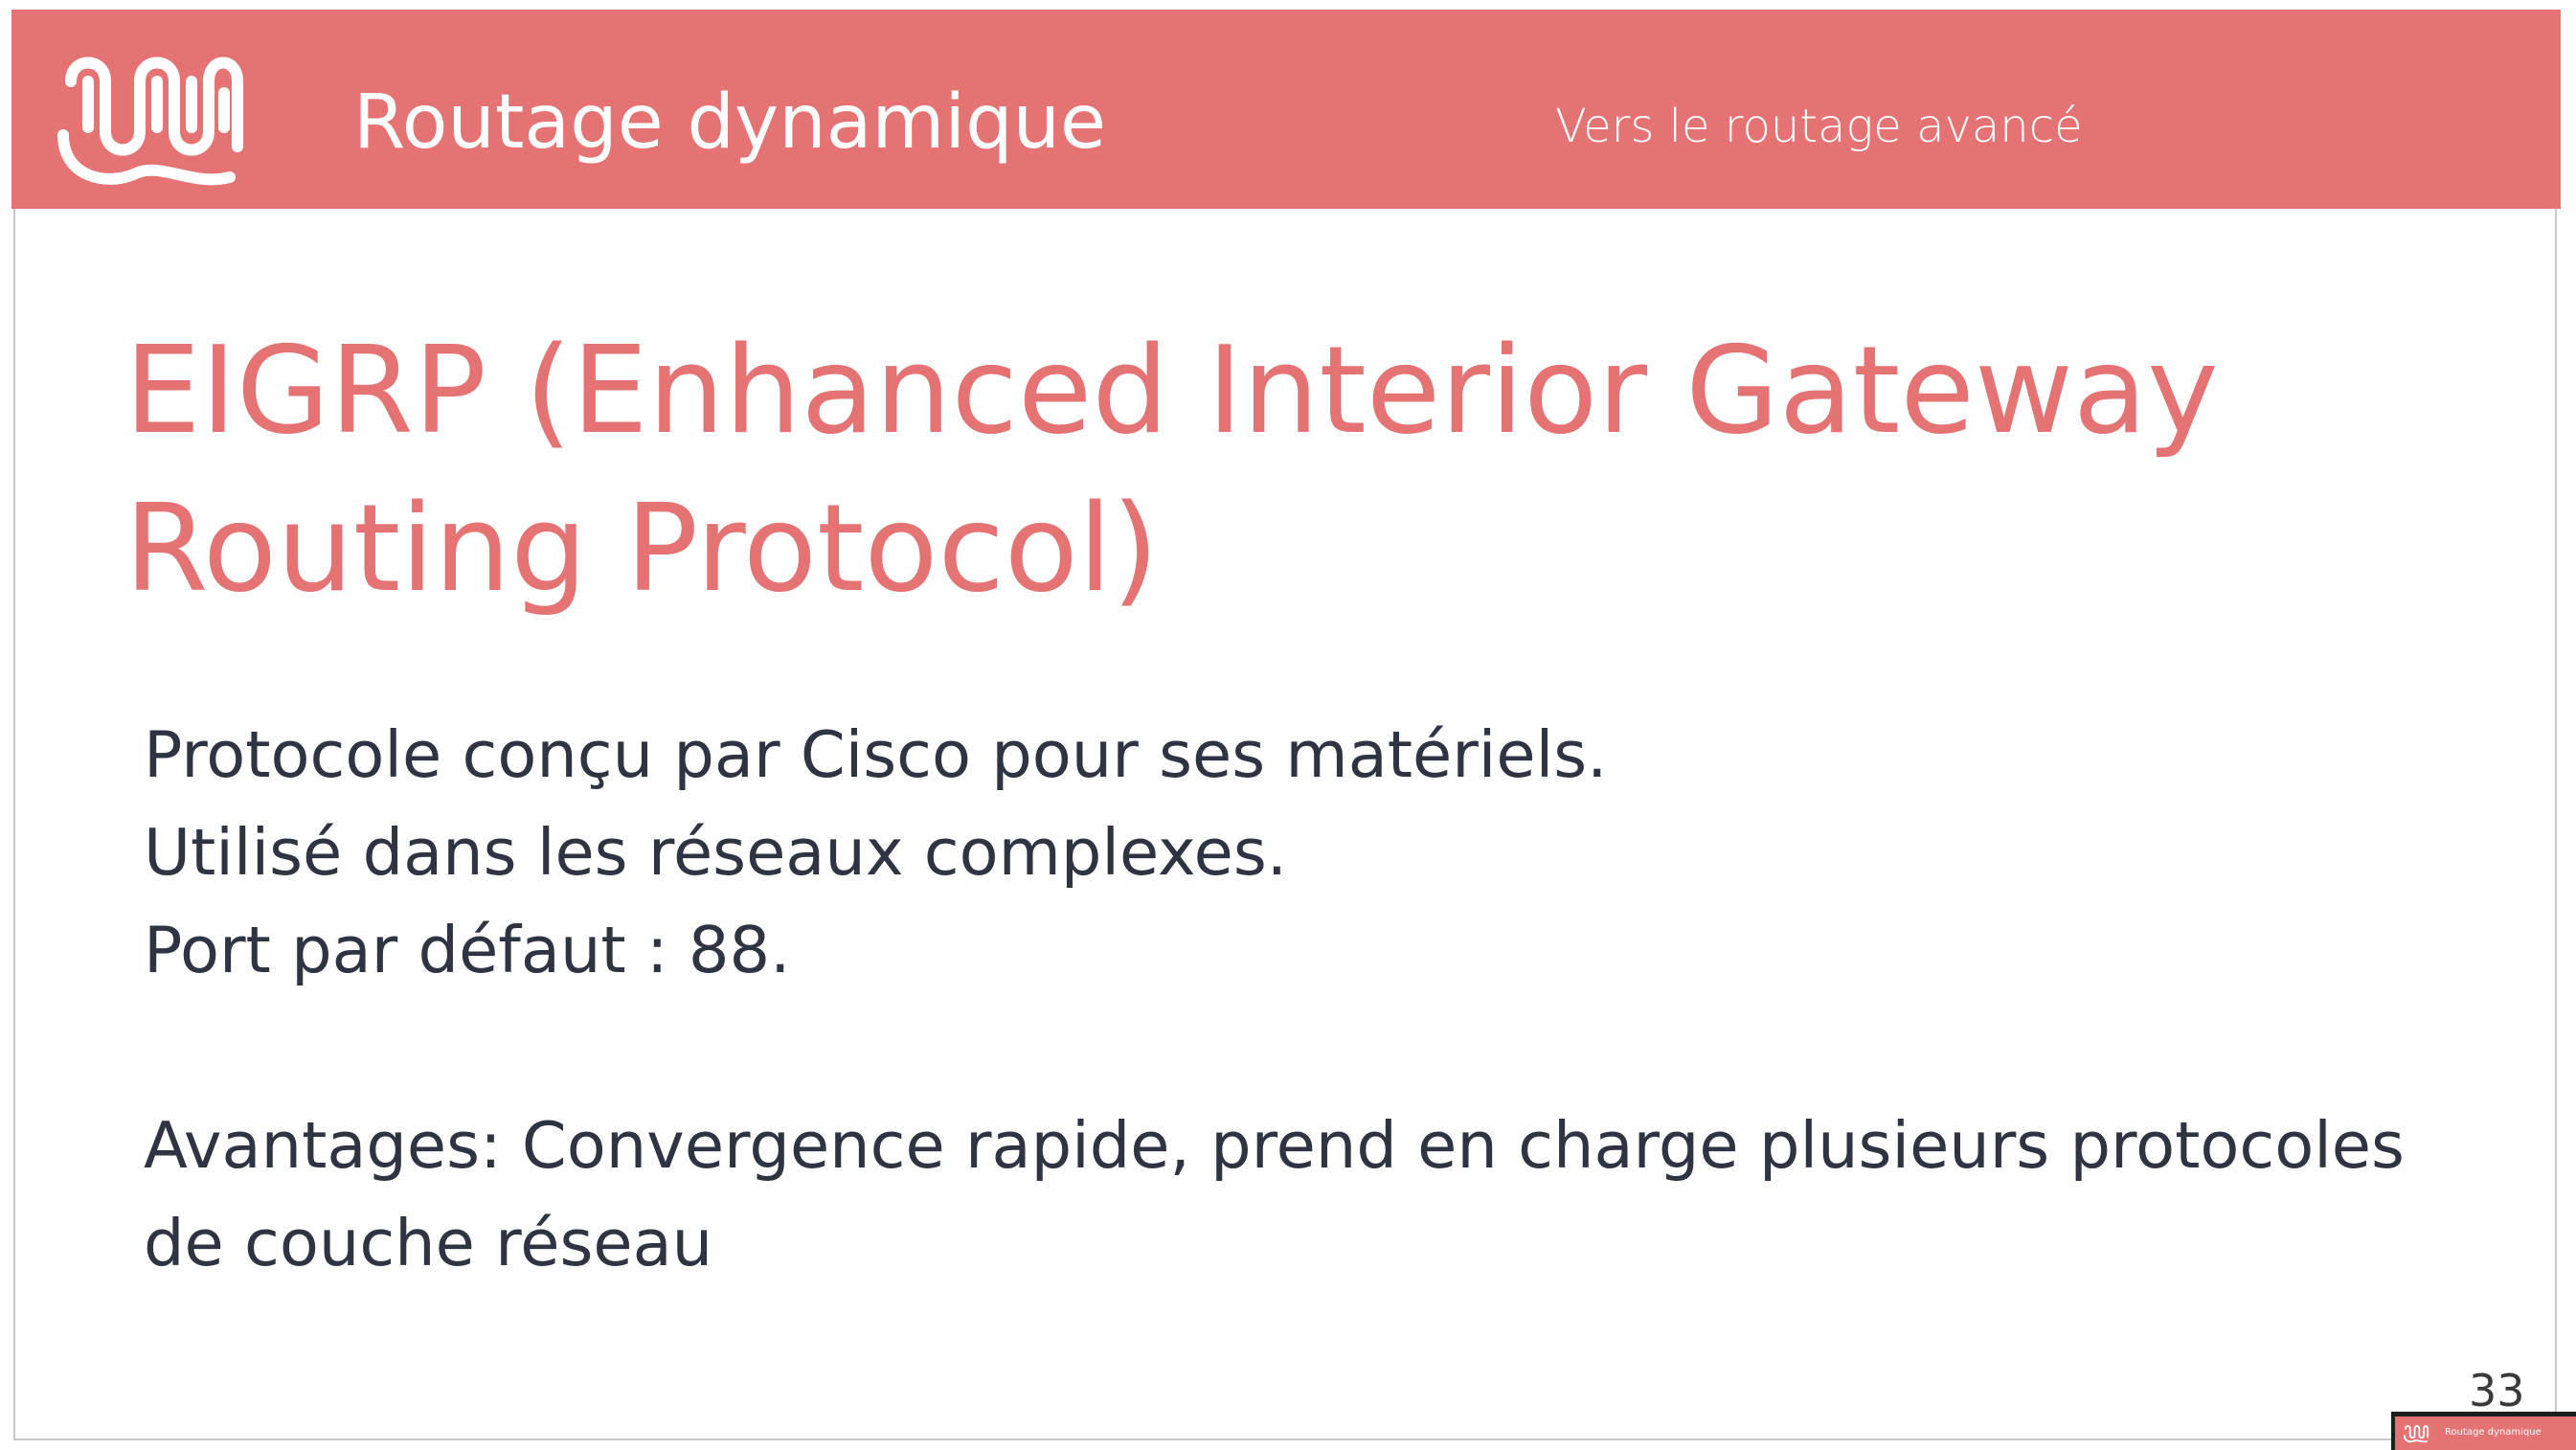  What do you see at coordinates (2493, 1432) in the screenshot?
I see `thumbnail-title: Routage dynamique` at bounding box center [2493, 1432].